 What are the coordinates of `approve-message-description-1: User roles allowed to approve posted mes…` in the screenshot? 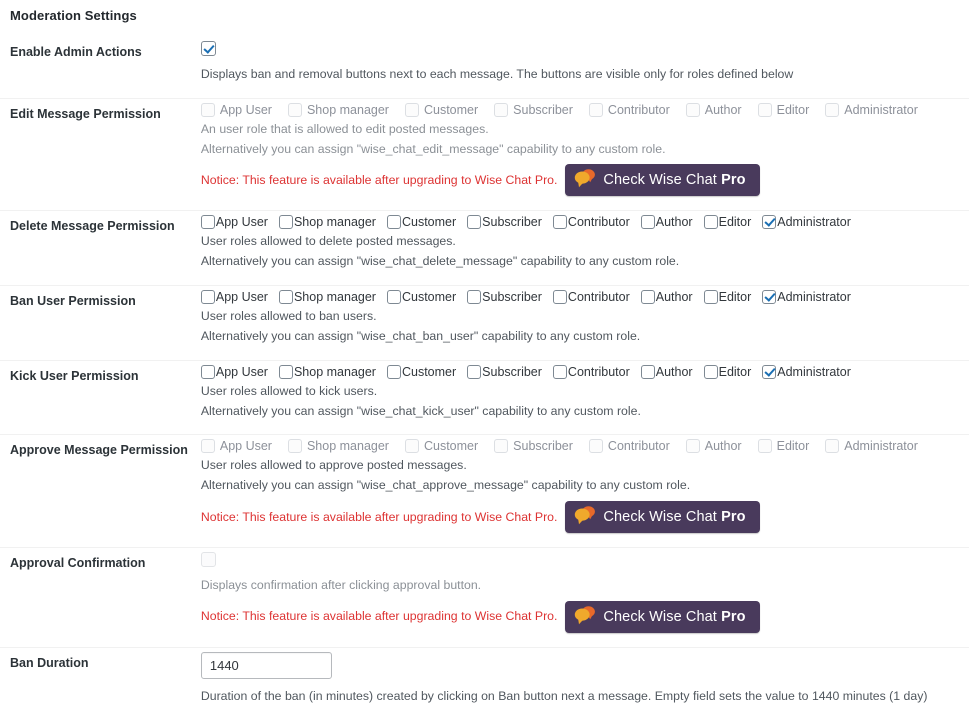 It's located at (333, 465).